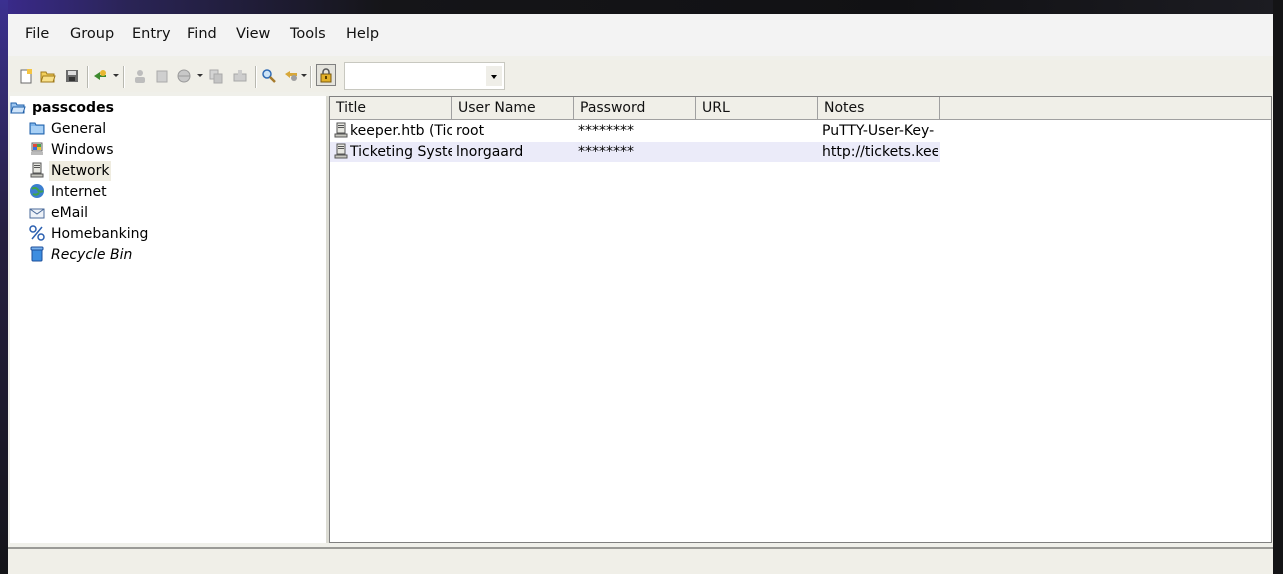 The width and height of the screenshot is (1283, 574). I want to click on menu-group: Group, so click(92, 34).